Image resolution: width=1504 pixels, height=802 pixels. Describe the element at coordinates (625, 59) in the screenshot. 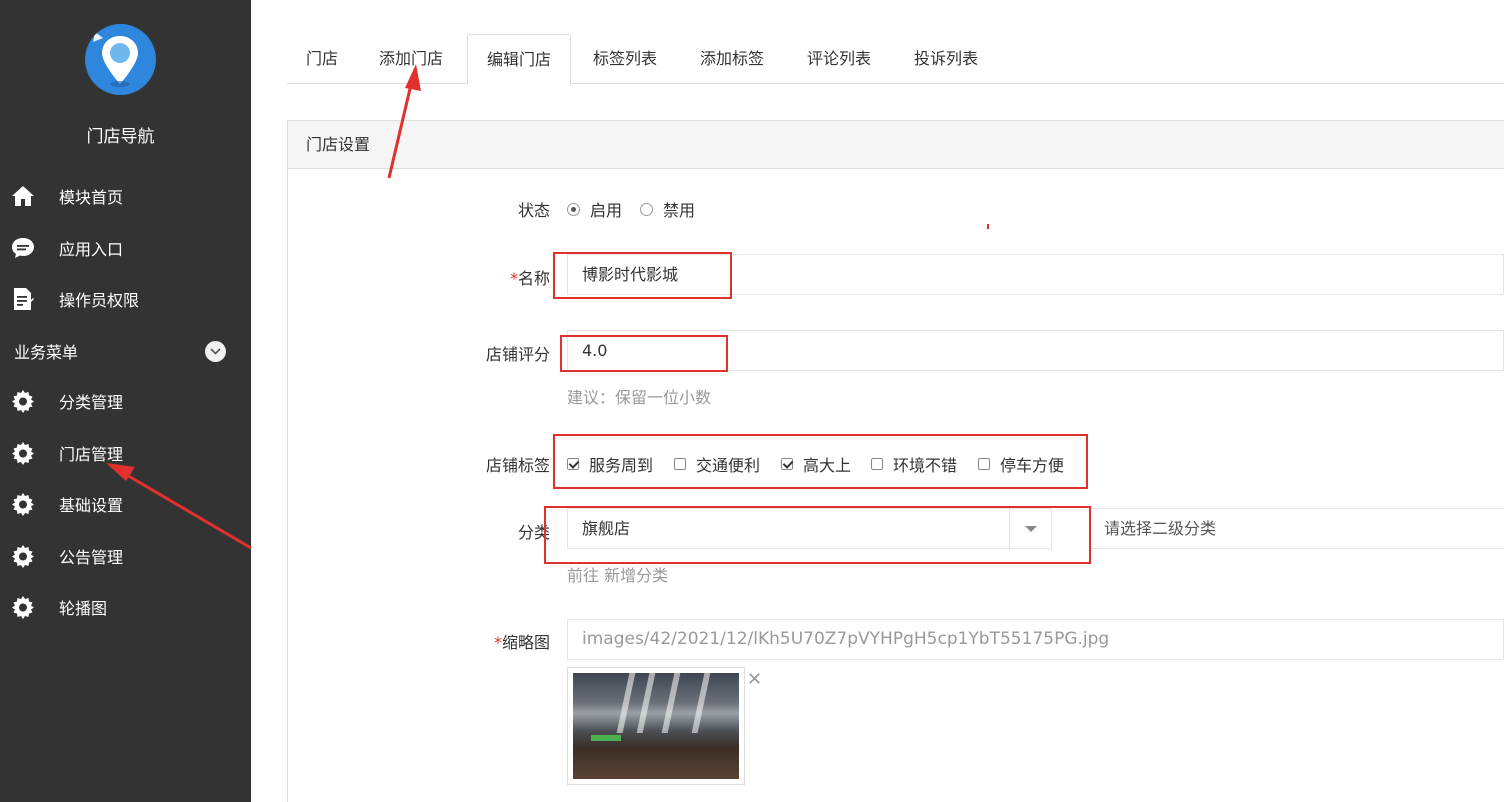

I see `tab-tag-list: 标签列表` at that location.